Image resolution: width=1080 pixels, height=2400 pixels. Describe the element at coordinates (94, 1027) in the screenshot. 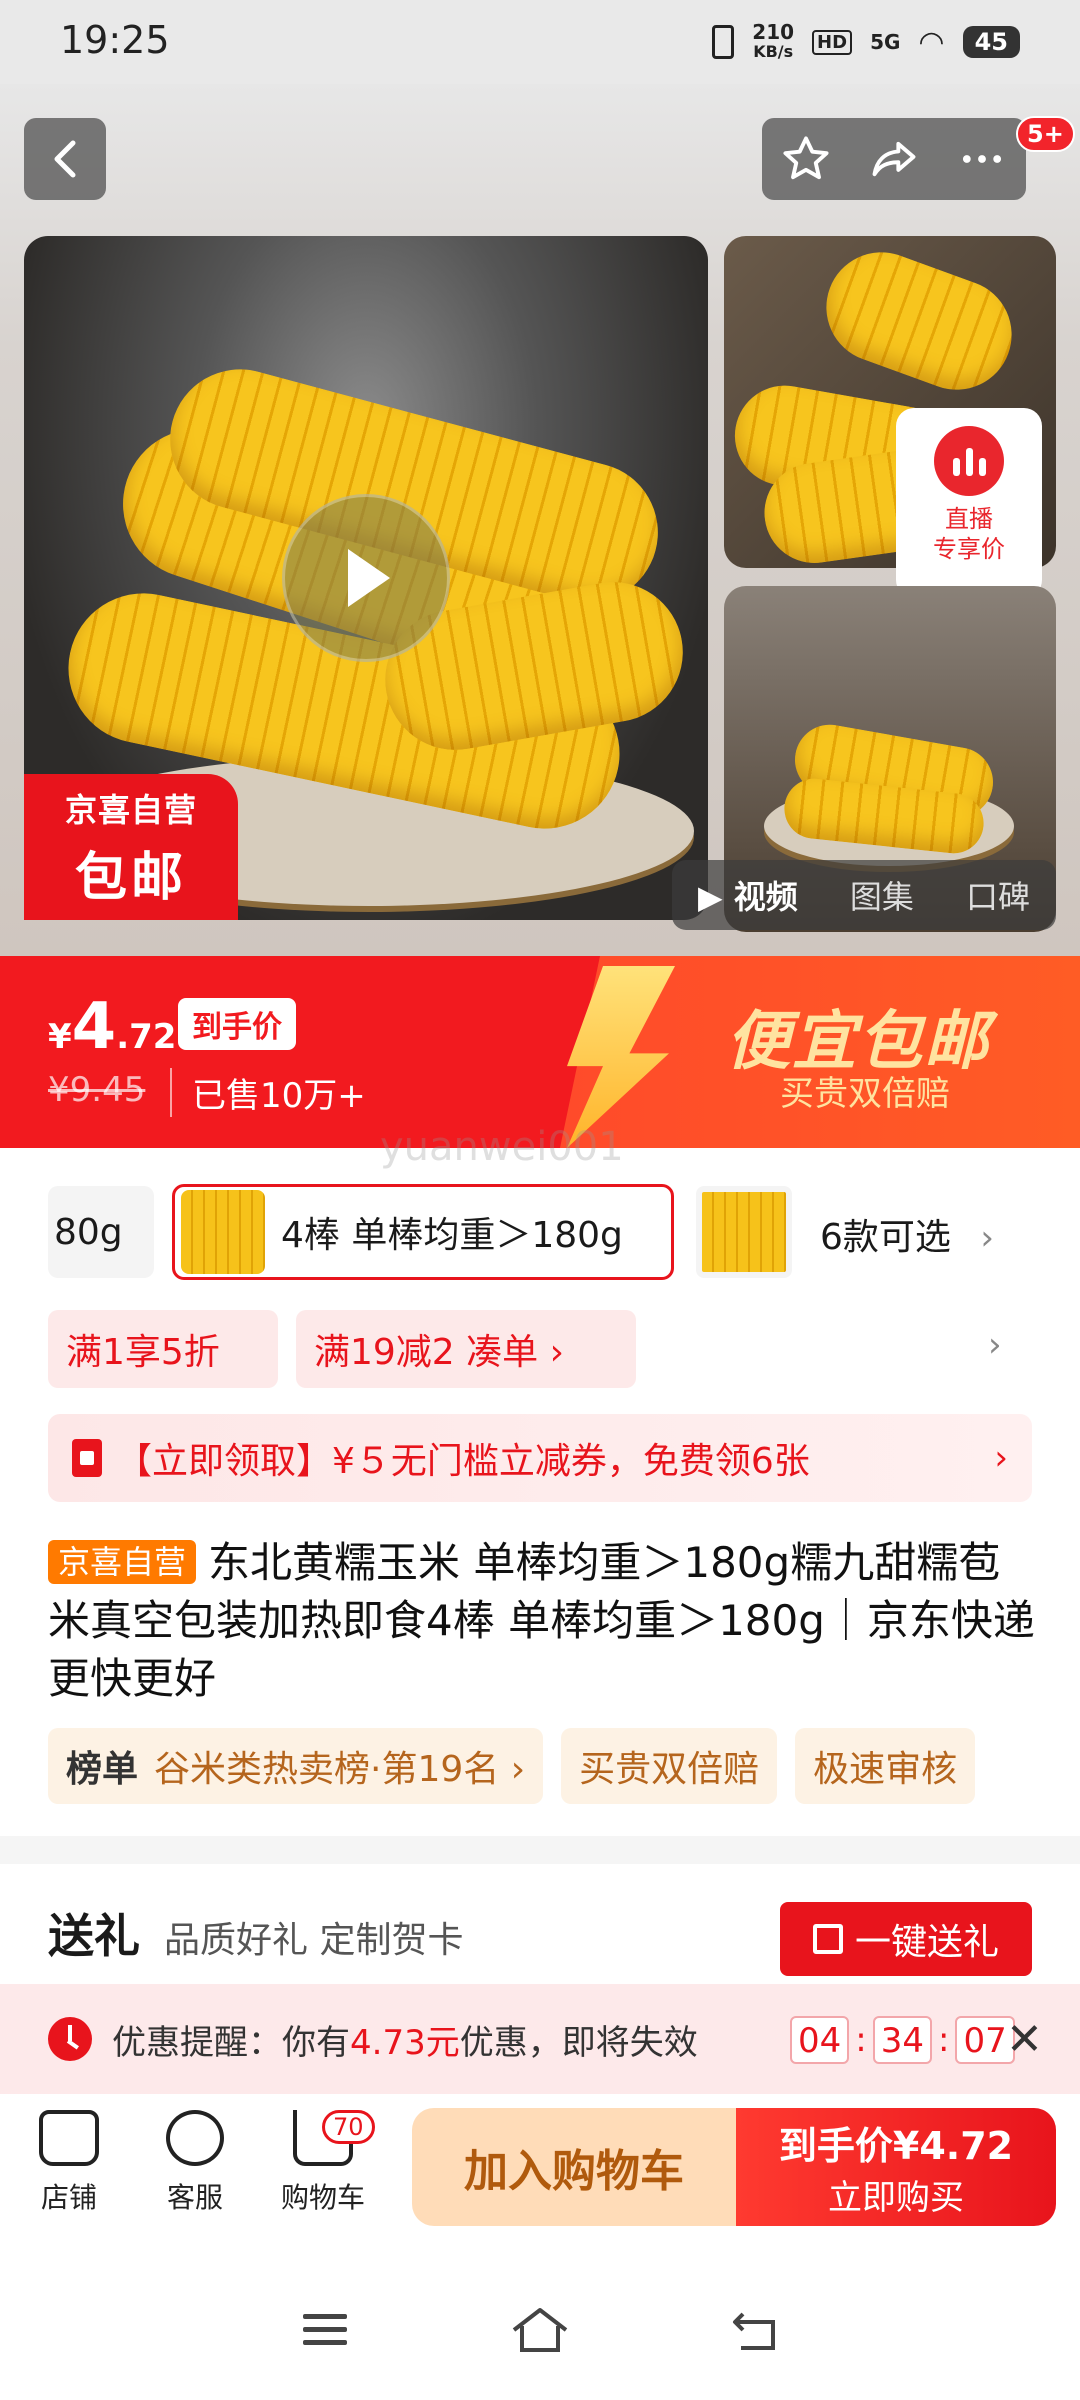

I see `price-integer: 4` at that location.